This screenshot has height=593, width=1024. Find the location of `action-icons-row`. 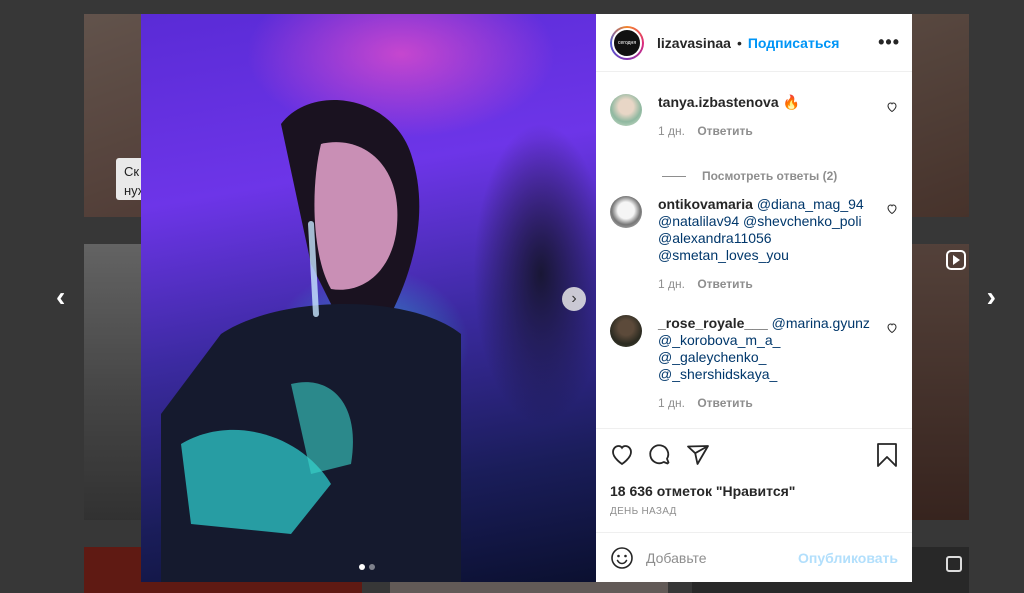

action-icons-row is located at coordinates (754, 455).